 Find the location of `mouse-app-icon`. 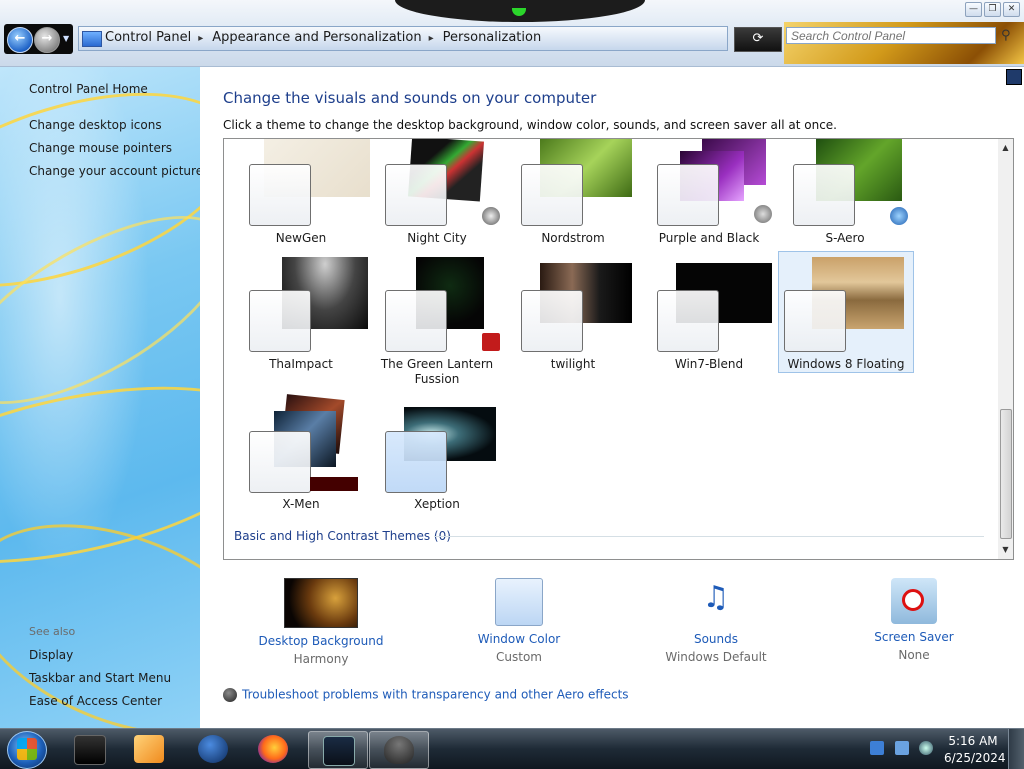

mouse-app-icon is located at coordinates (399, 750).